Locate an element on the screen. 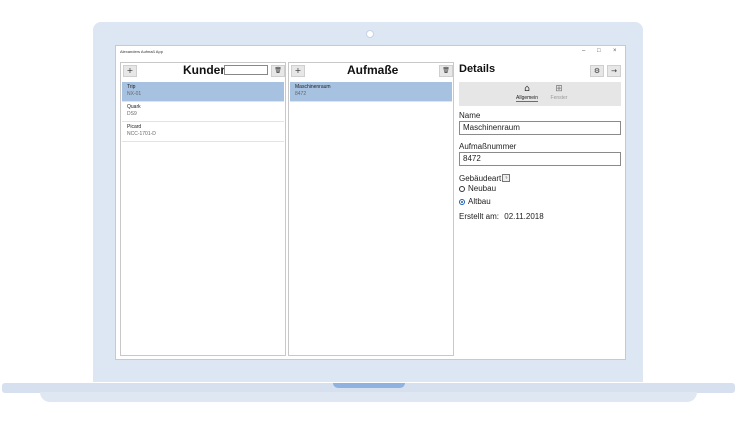 This screenshot has height=441, width=737. house-icon: ⌂ is located at coordinates (527, 89).